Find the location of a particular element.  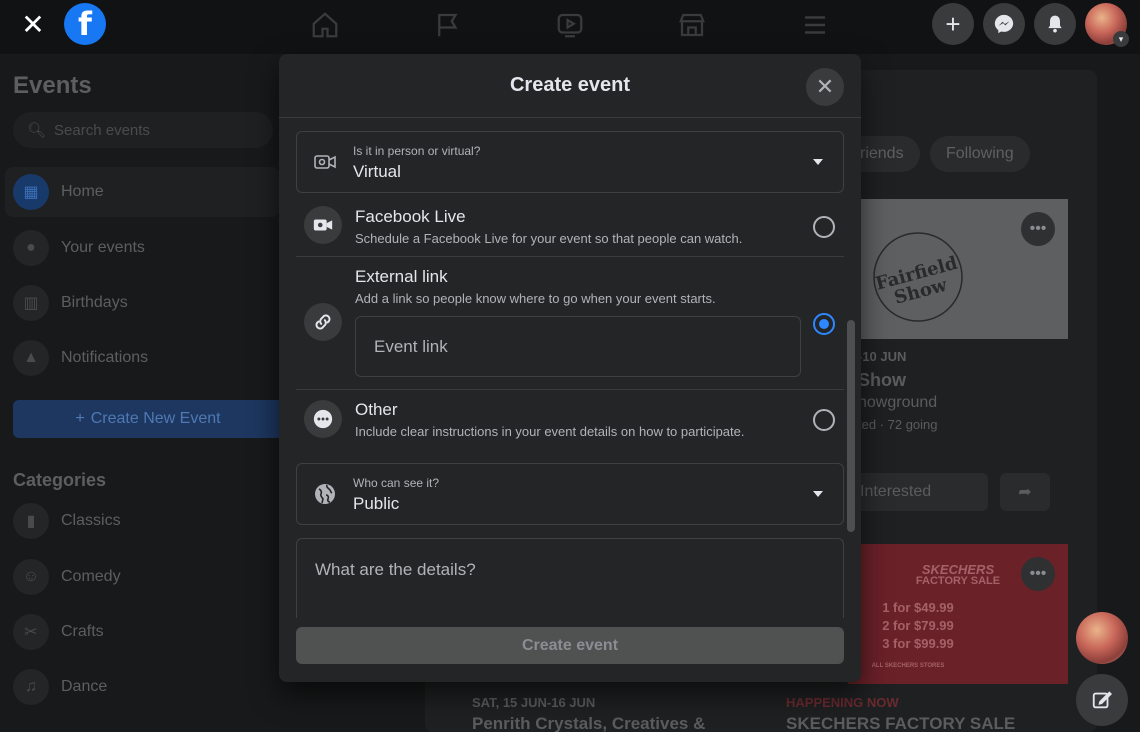

filter-following-pill: Following is located at coordinates (980, 154).